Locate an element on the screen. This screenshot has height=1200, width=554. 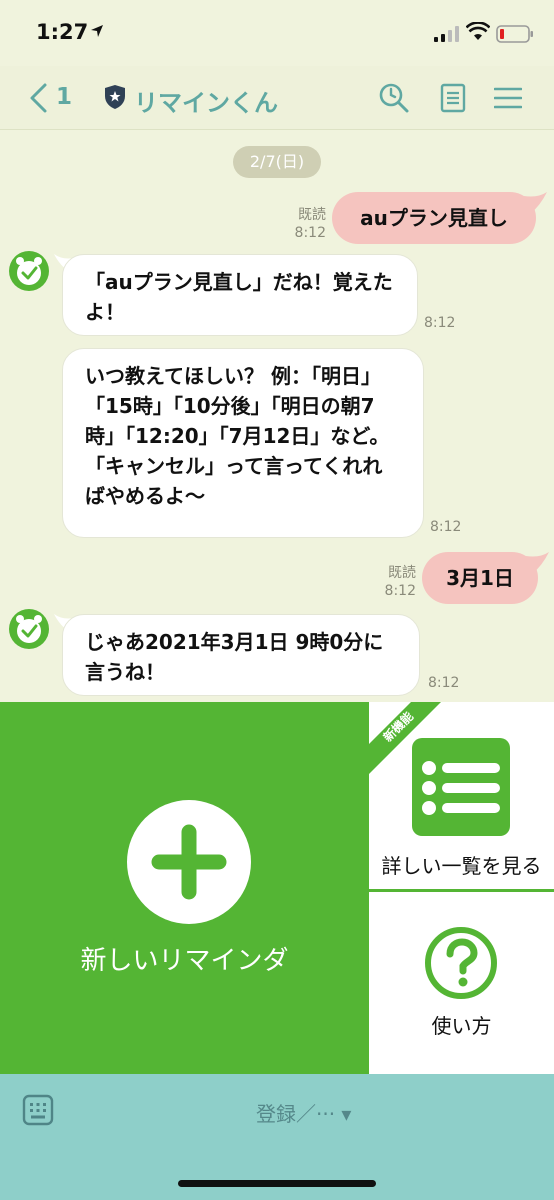
status-time: 1:27 is located at coordinates (62, 32).